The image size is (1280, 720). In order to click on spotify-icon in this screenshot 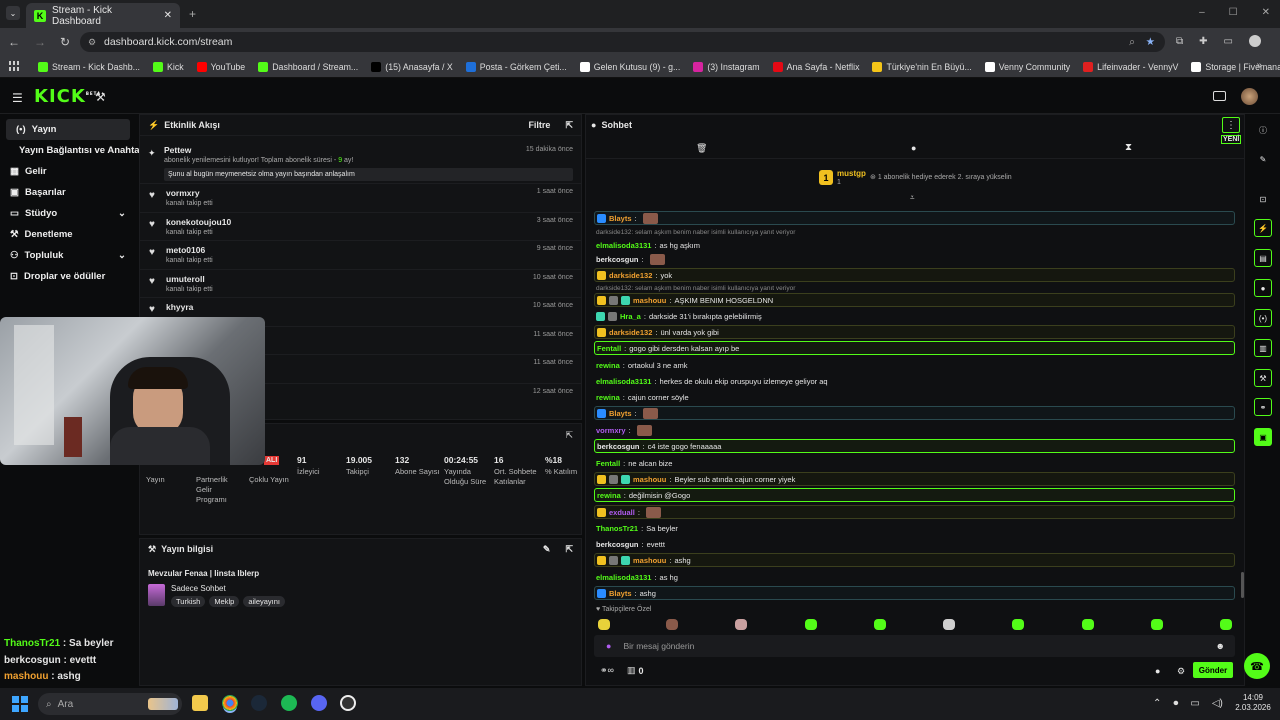, I will do `click(289, 703)`.